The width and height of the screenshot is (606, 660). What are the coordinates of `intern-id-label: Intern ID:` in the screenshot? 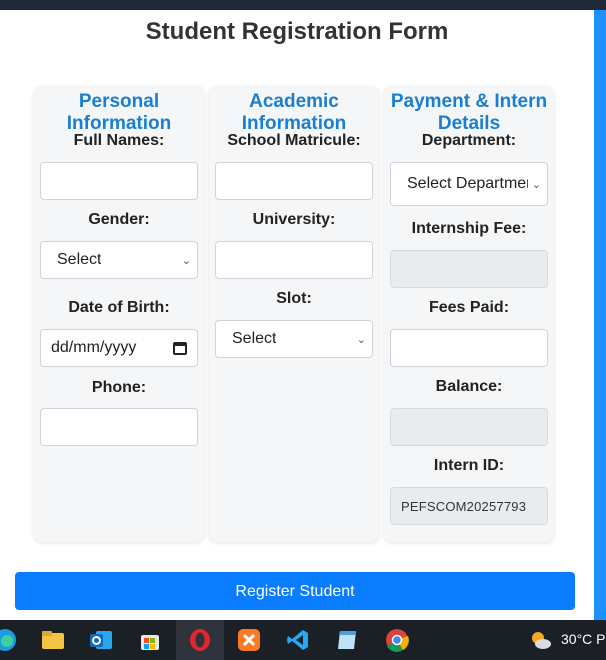 It's located at (469, 465).